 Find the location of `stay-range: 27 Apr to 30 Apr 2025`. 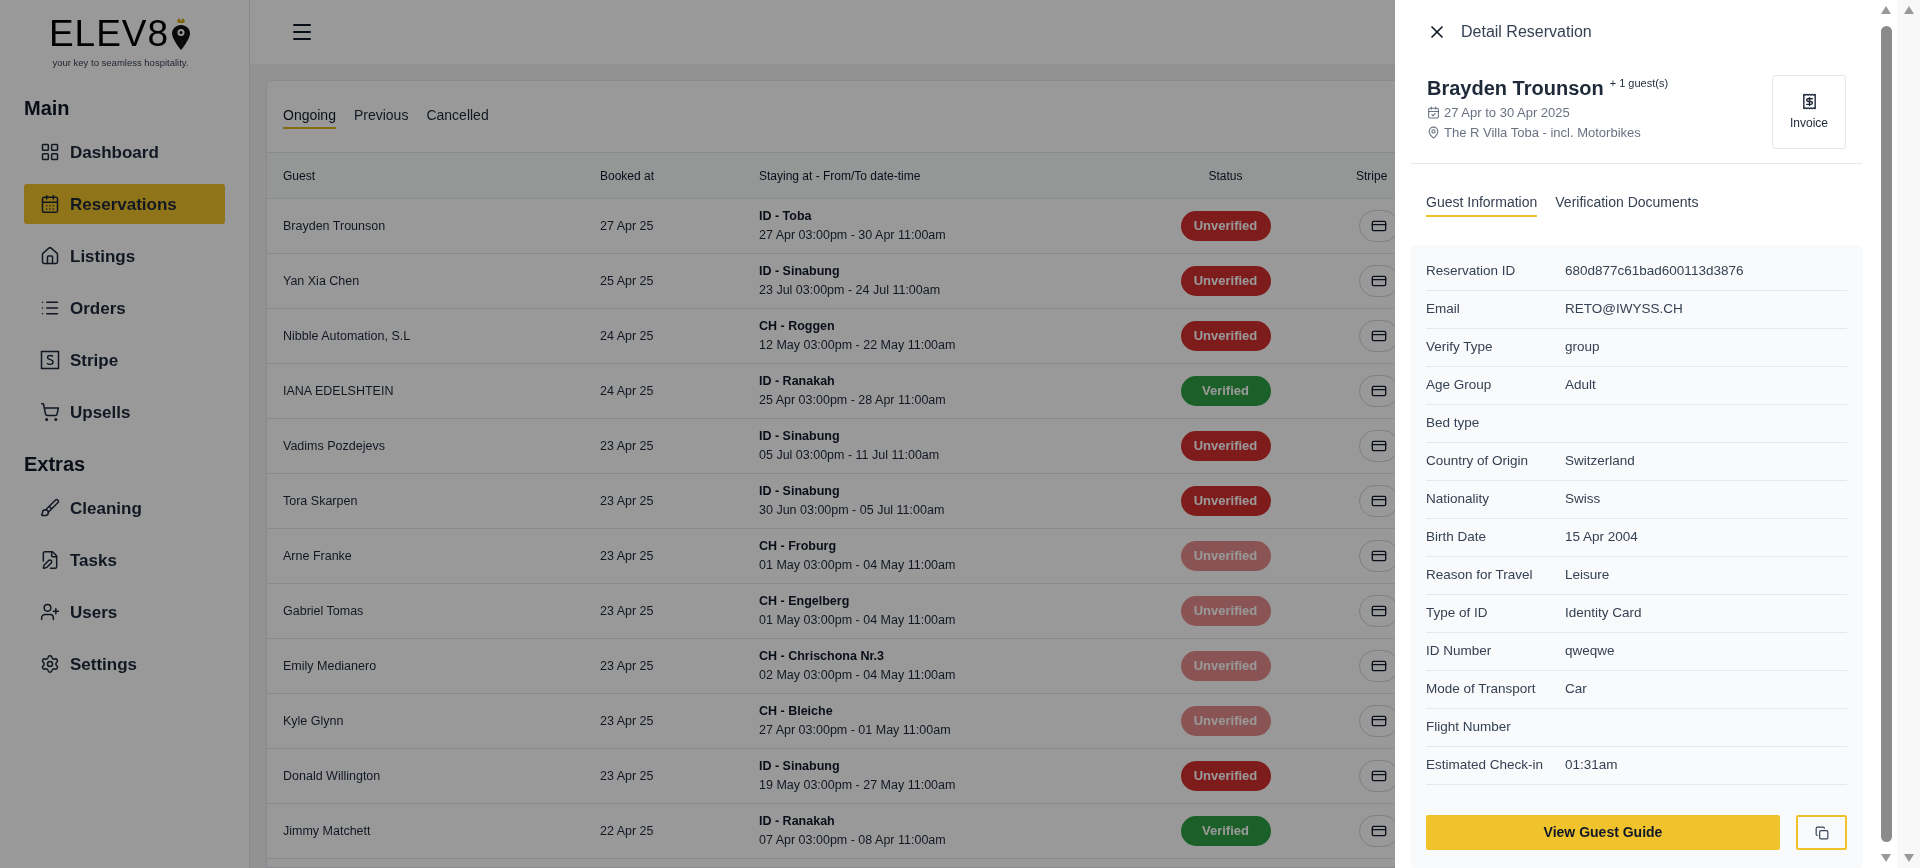

stay-range: 27 Apr to 30 Apr 2025 is located at coordinates (1507, 113).